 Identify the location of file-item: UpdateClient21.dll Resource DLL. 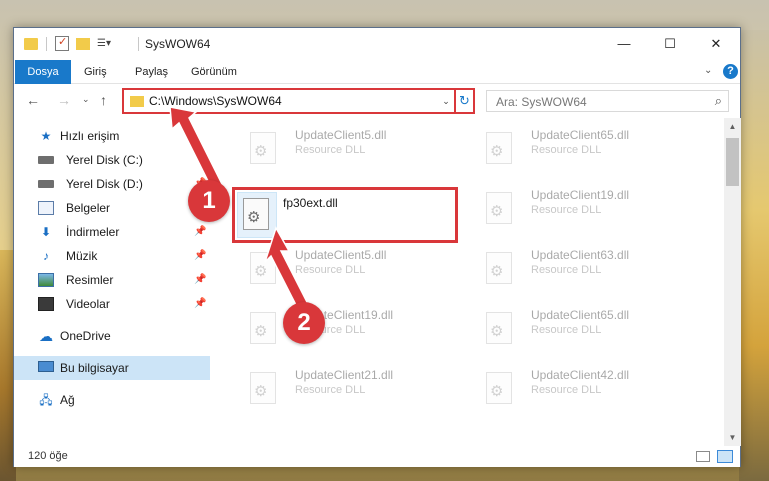
(348, 389).